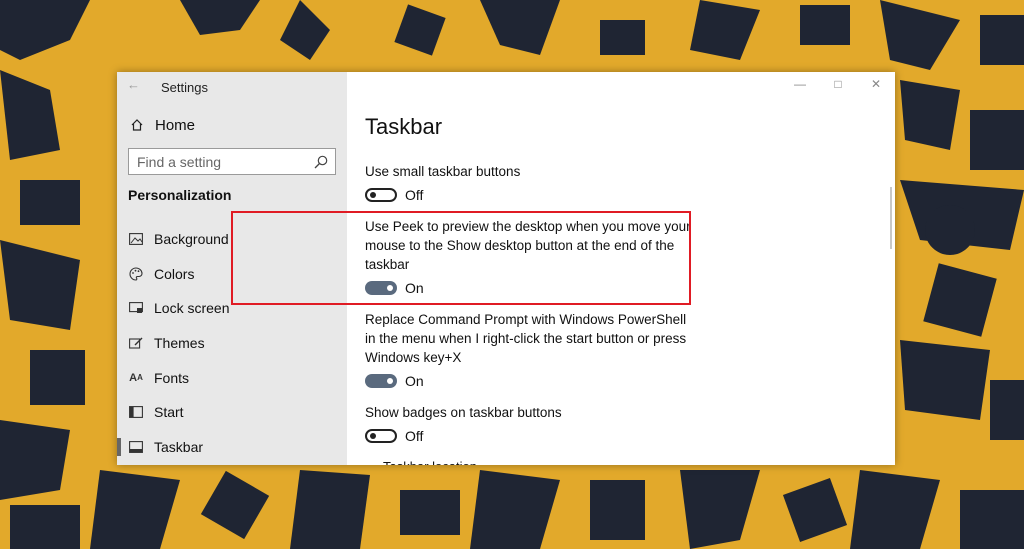  I want to click on section-title: Personalization, so click(180, 195).